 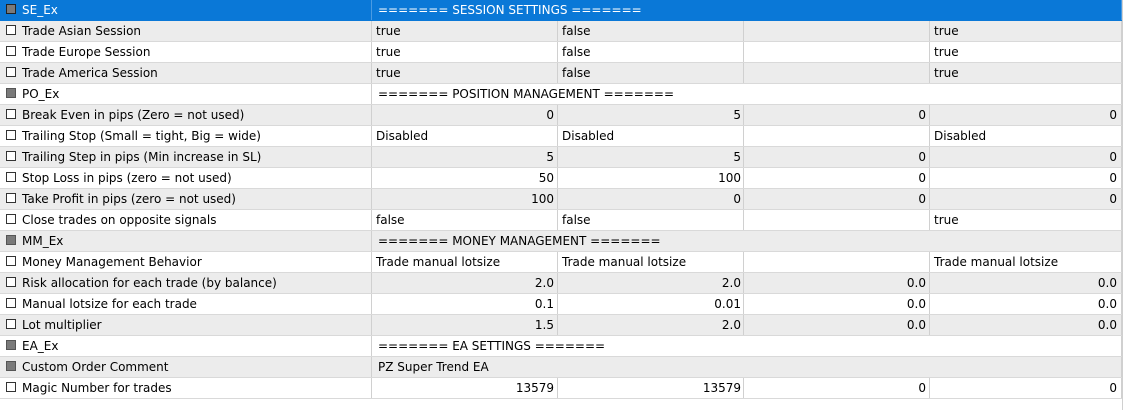 I want to click on value-cell-col-4: Trade manual lotsize, so click(x=1026, y=262).